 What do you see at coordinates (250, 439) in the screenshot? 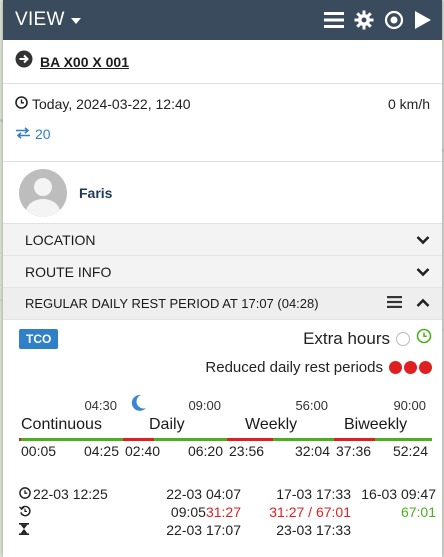
I see `weekly-bar-red` at bounding box center [250, 439].